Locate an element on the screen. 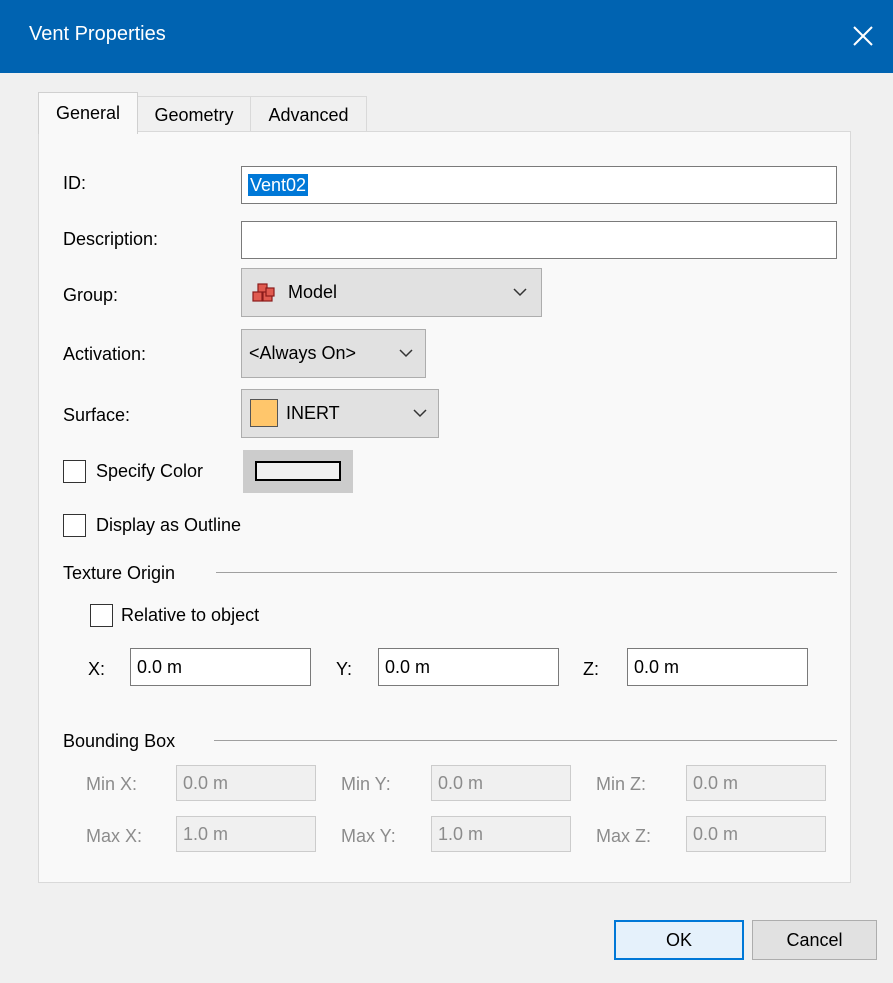 This screenshot has width=893, height=983. bounding-box-divider is located at coordinates (525, 740).